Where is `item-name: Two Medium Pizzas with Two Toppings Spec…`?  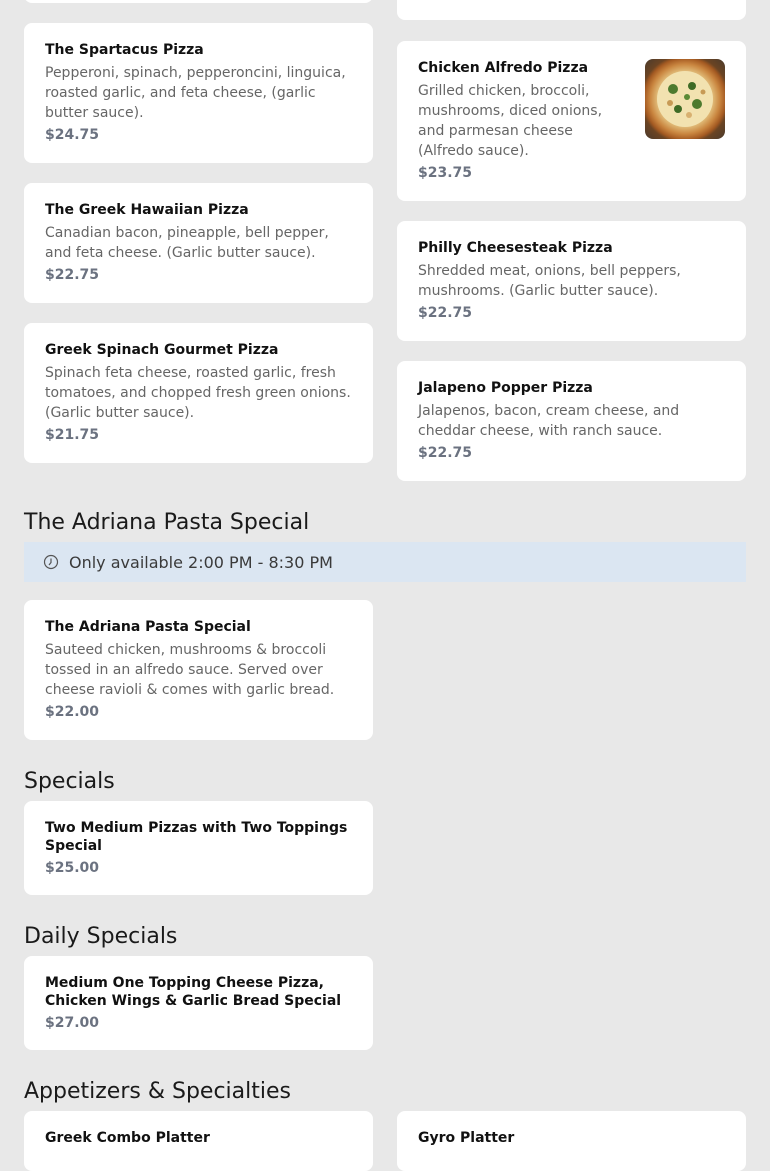
item-name: Two Medium Pizzas with Two Toppings Spec… is located at coordinates (196, 837).